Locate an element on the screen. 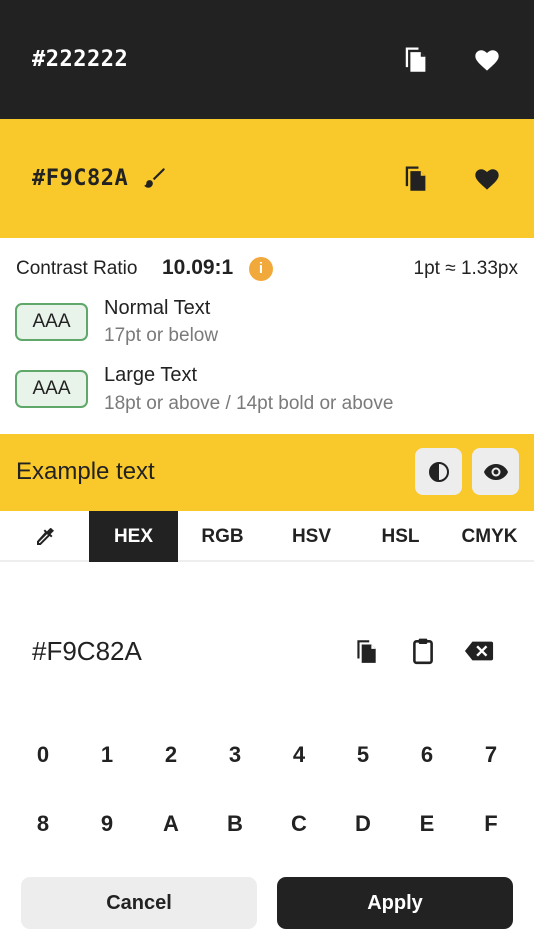 The image size is (534, 950). contrast-icon is located at coordinates (438, 471).